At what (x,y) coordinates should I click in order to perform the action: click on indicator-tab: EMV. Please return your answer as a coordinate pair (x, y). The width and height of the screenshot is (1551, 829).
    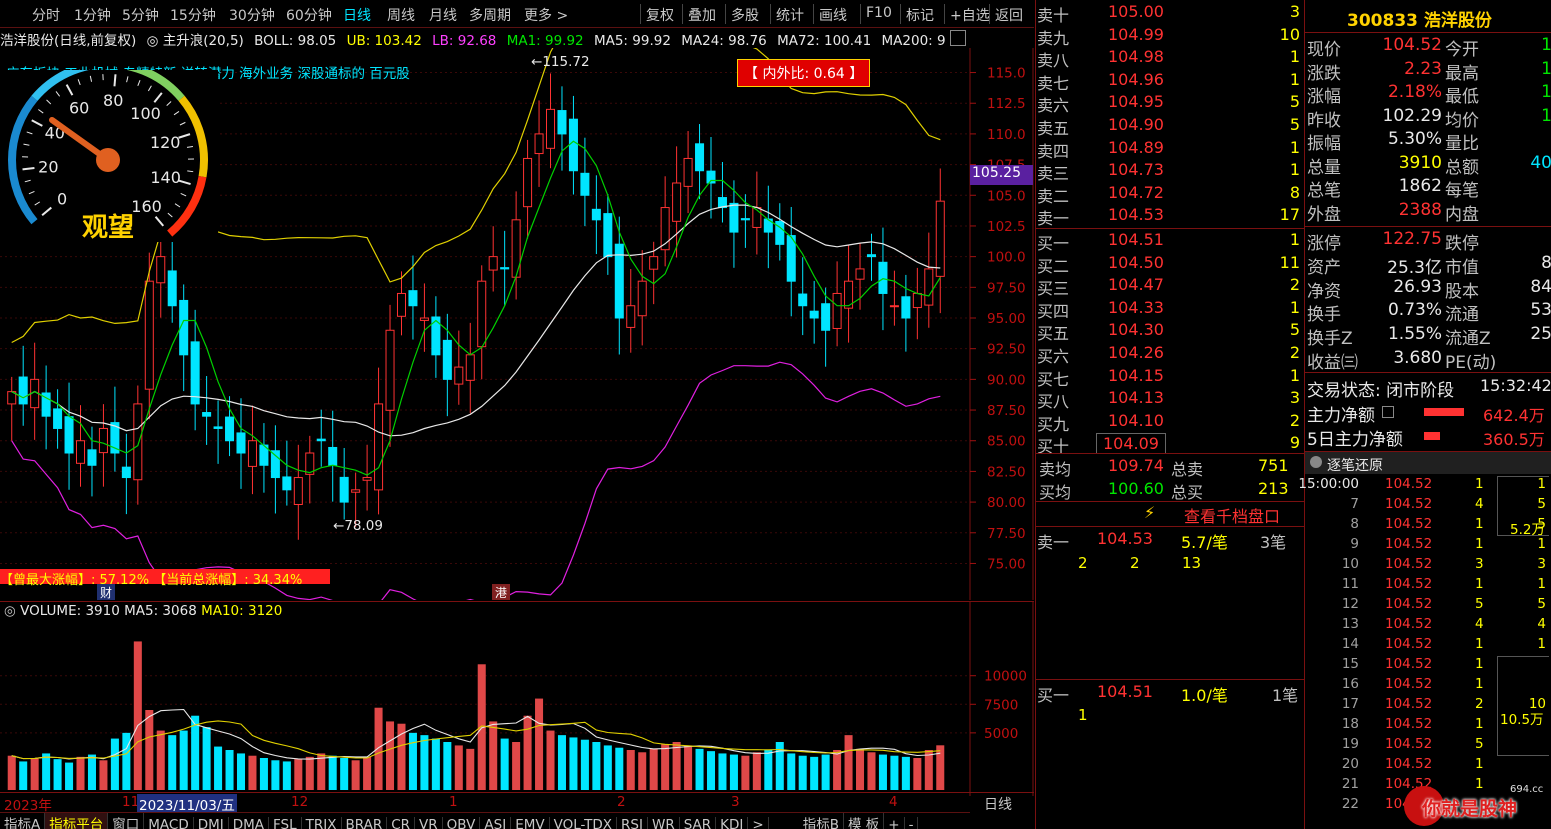
    Looking at the image, I should click on (530, 823).